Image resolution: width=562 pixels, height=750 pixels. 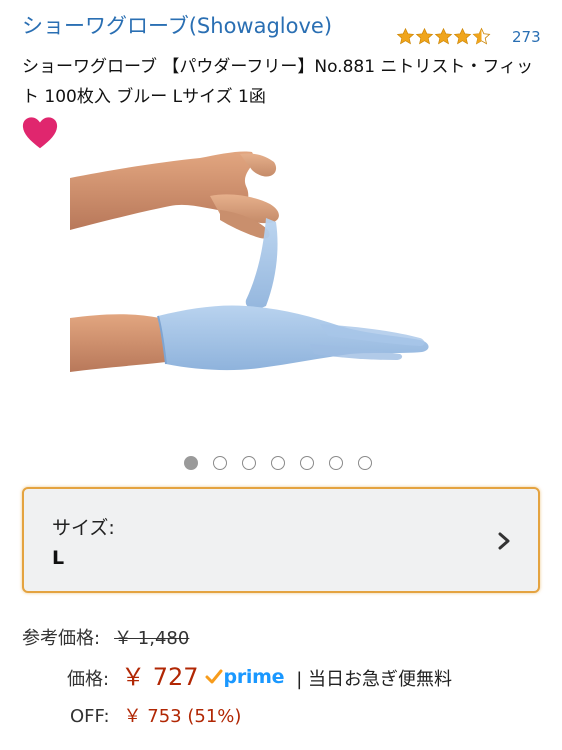 I want to click on price-row: 価格: ￥ 727 prime | 当日お急ぎ便無料, so click(x=259, y=674).